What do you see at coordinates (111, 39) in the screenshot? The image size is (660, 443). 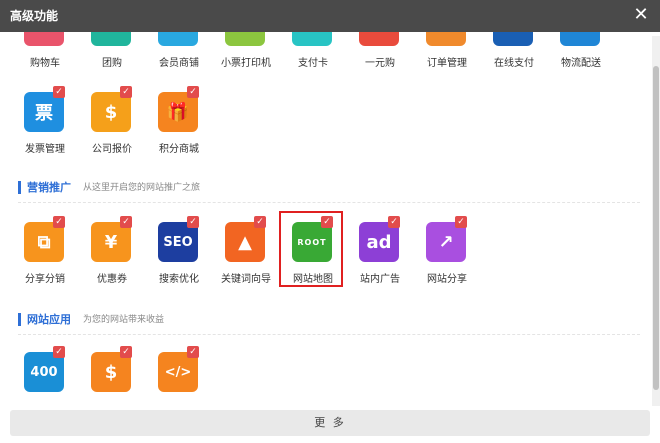 I see `group-buy-icon` at bounding box center [111, 39].